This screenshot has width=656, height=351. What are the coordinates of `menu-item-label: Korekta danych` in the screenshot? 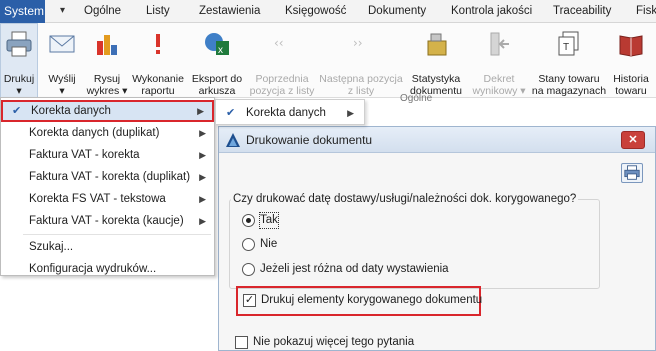 It's located at (71, 111).